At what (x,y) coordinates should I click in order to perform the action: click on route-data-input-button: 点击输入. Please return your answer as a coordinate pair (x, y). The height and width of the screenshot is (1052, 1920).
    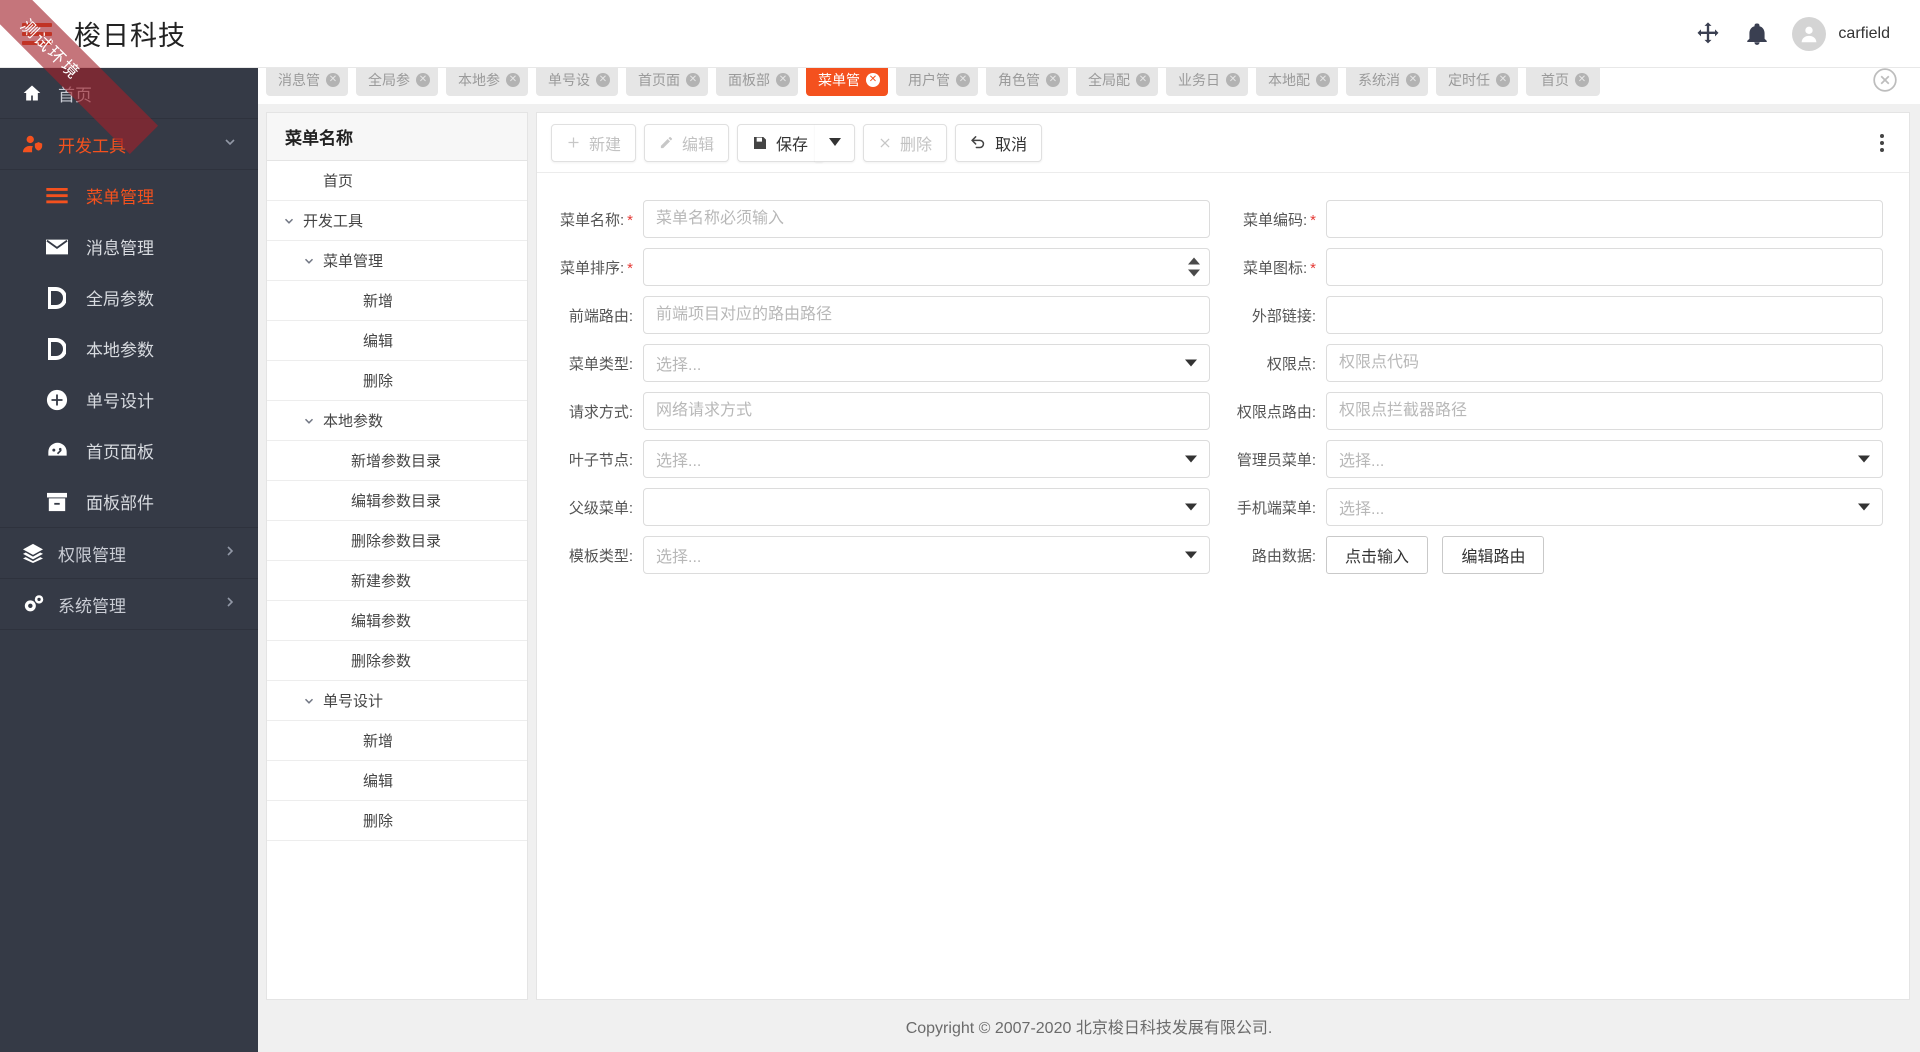
    Looking at the image, I should click on (1377, 555).